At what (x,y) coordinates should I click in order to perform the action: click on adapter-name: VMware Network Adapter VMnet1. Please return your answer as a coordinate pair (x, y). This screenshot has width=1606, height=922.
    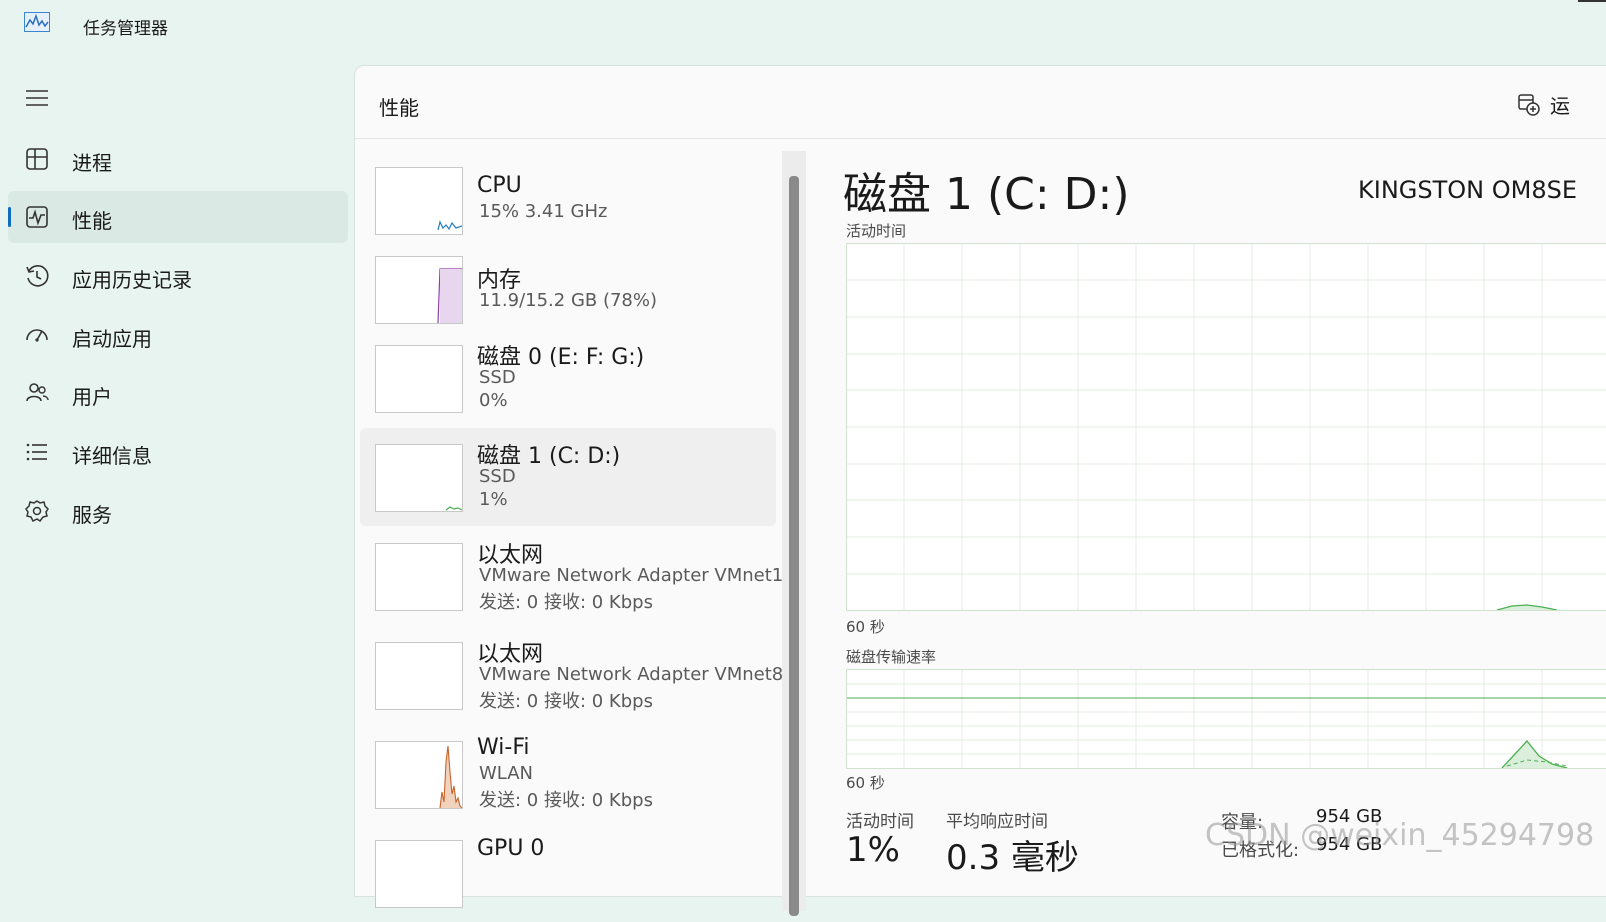
    Looking at the image, I should click on (631, 575).